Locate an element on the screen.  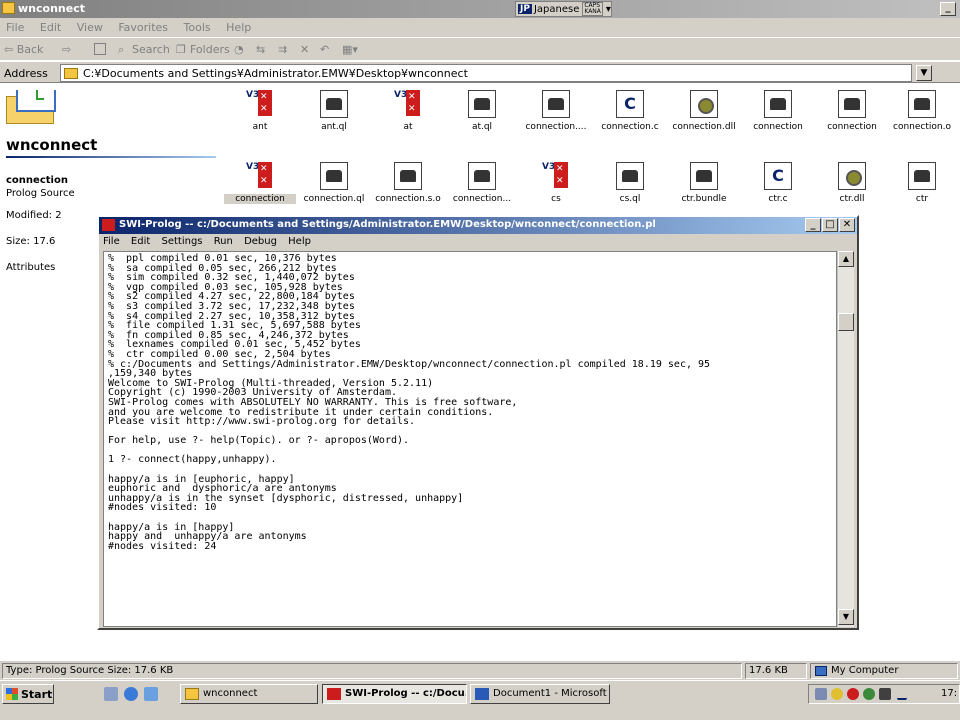
file-item-selected: V3 connection is located at coordinates (260, 183).